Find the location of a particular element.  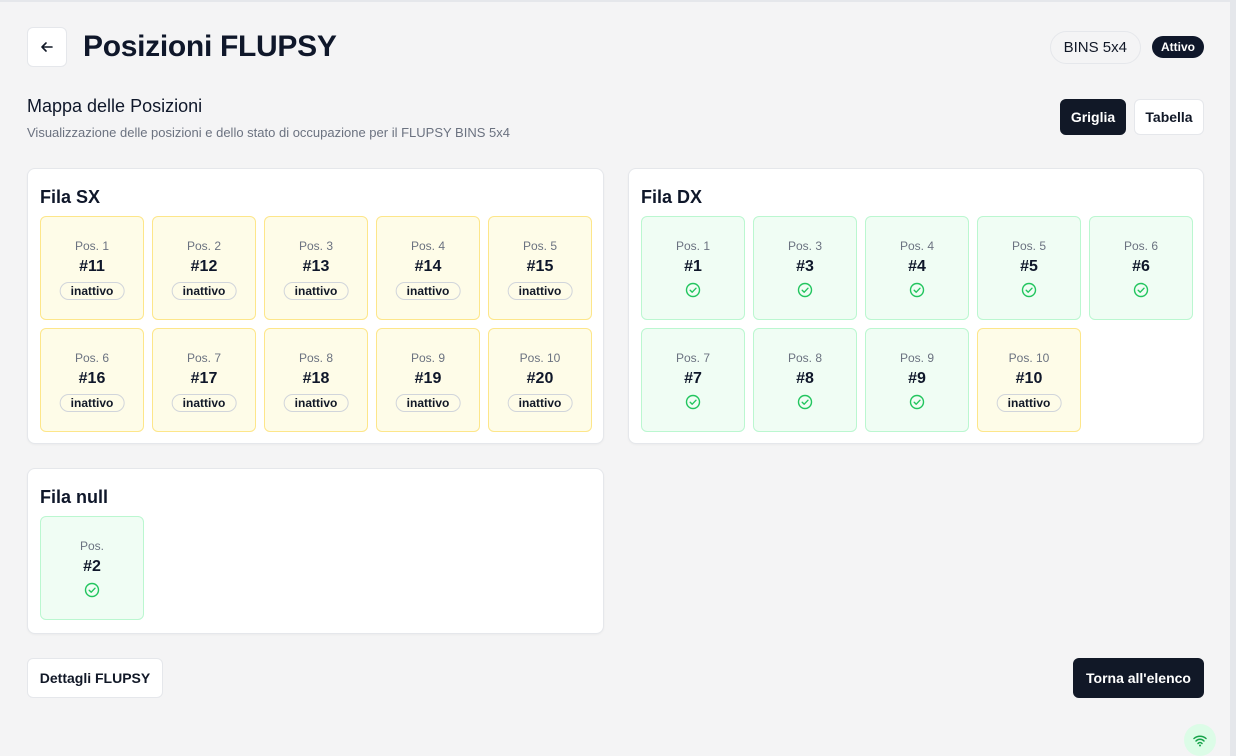

position-tile: Pos. 10 #10 inattivo is located at coordinates (1029, 380).